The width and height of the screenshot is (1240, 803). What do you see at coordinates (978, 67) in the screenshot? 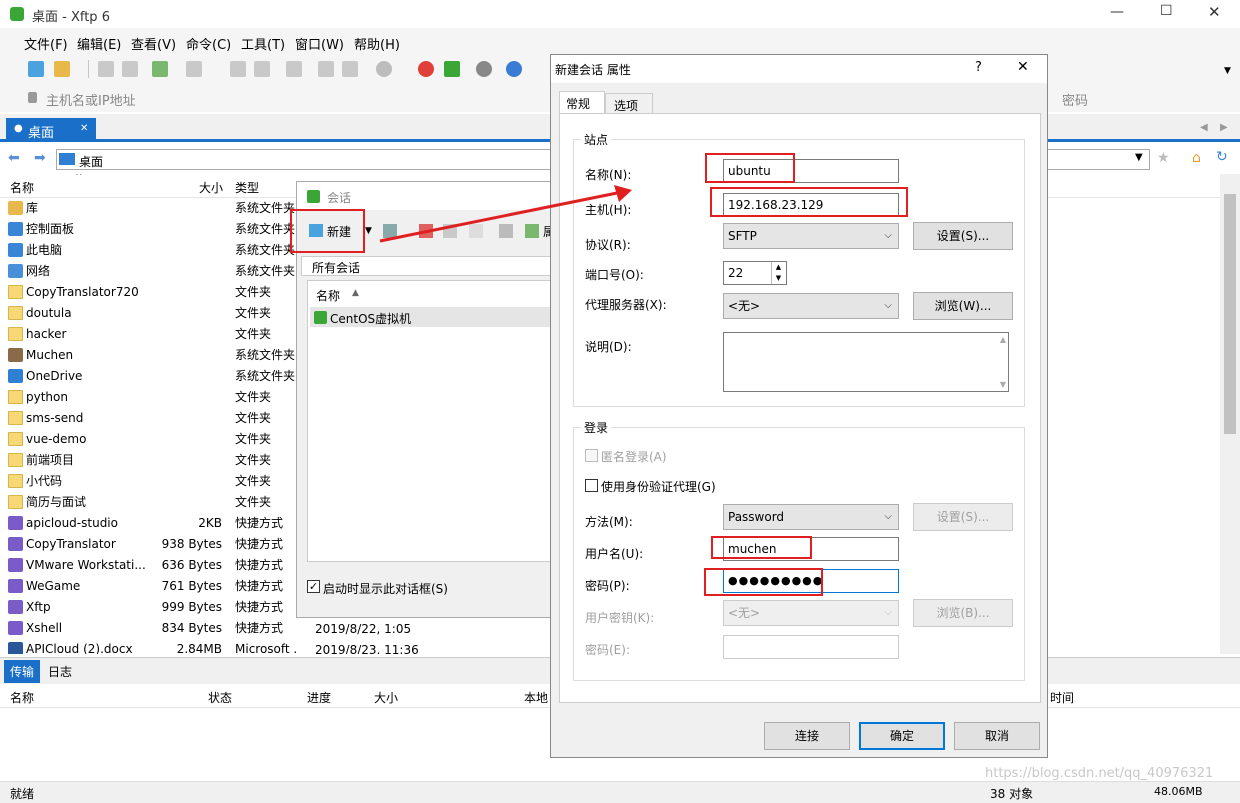
I see `props-help-button: ?` at bounding box center [978, 67].